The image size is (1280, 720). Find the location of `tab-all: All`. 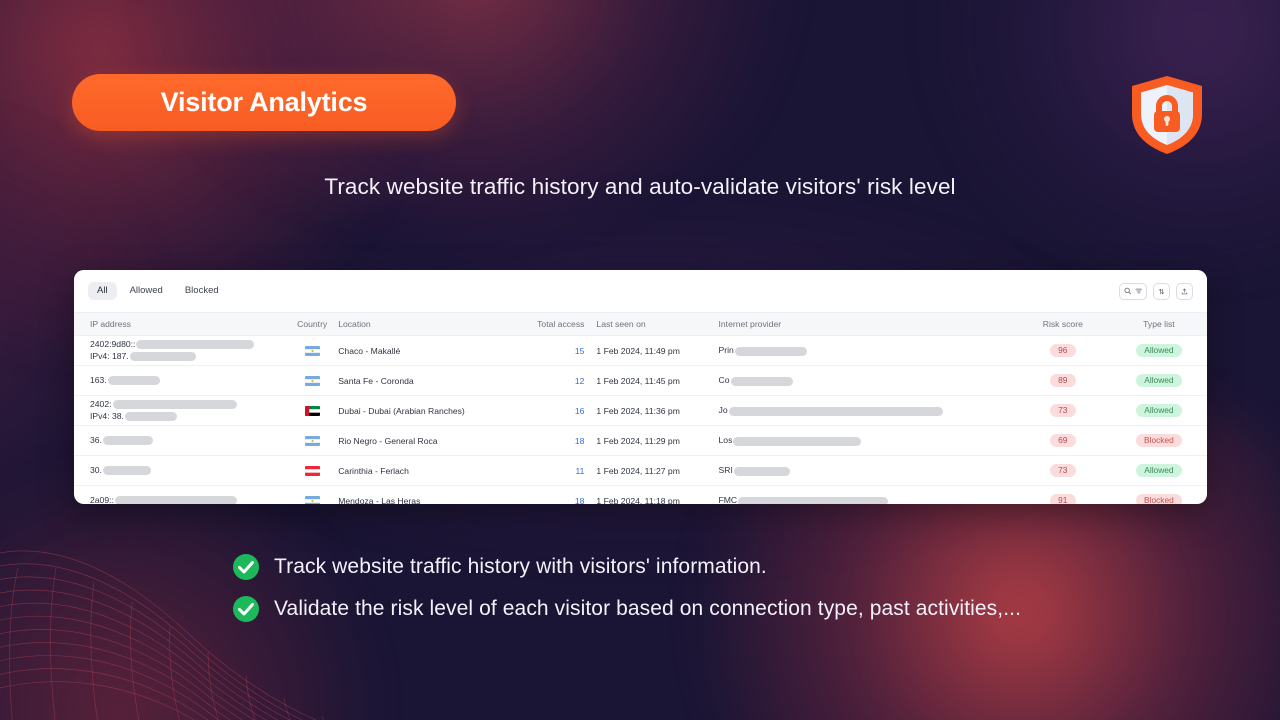

tab-all: All is located at coordinates (102, 291).